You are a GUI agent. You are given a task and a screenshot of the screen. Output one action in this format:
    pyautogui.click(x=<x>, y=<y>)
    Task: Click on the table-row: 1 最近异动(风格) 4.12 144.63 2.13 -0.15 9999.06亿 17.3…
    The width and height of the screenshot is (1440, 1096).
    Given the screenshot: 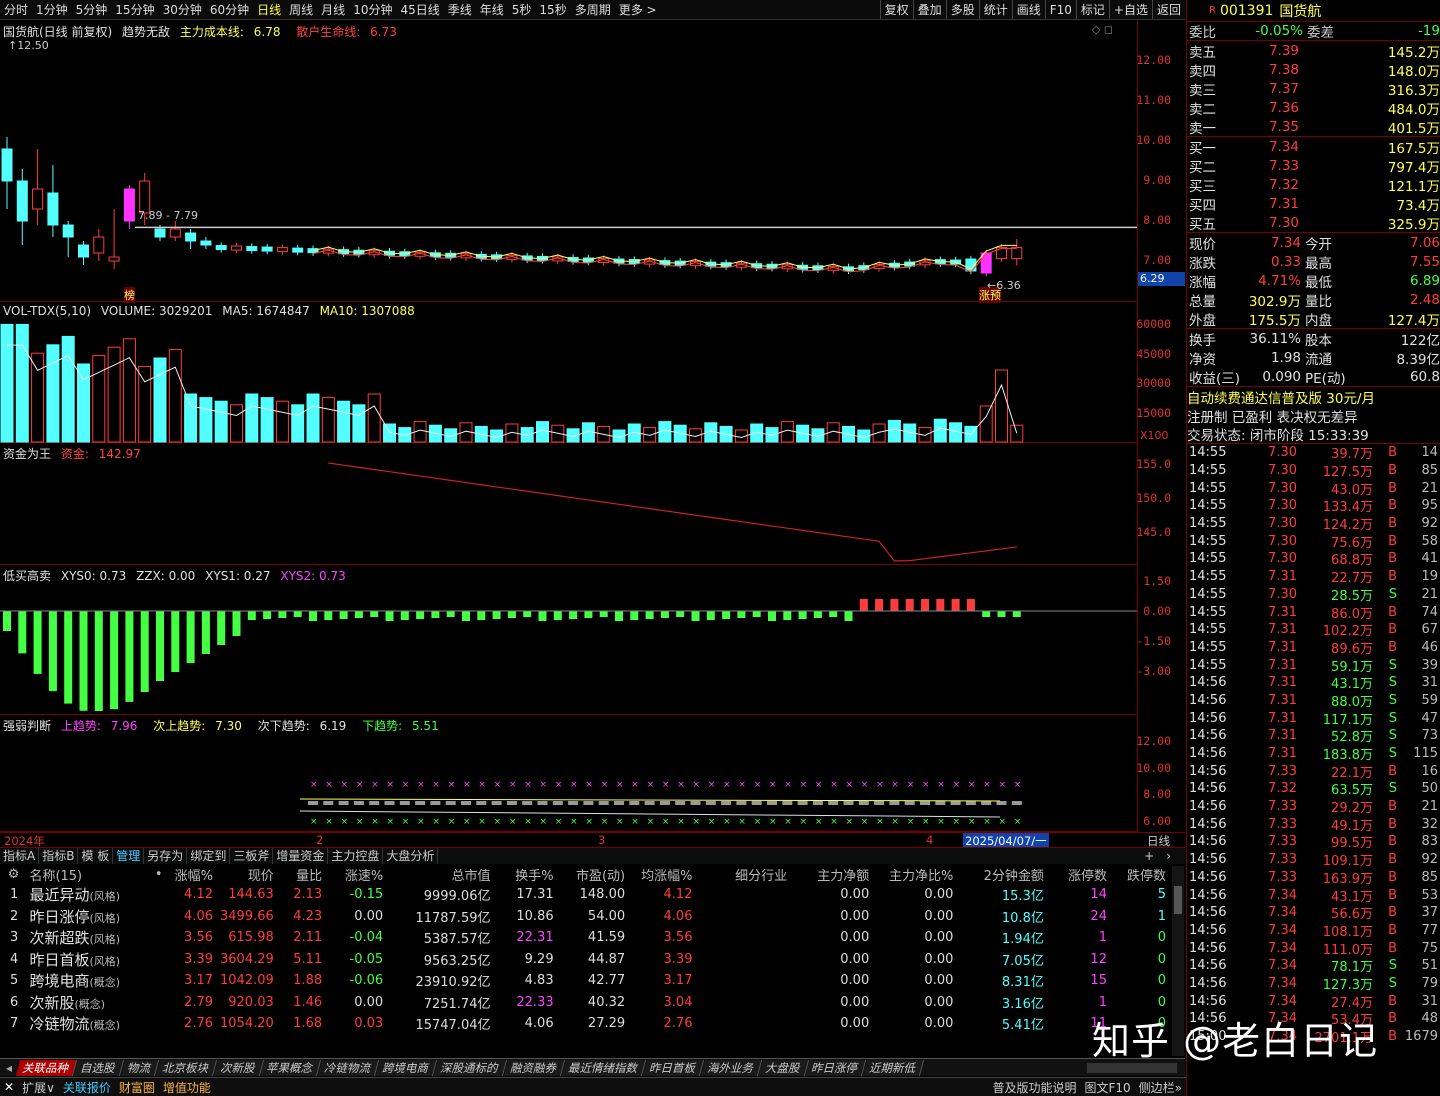 What is the action you would take?
    pyautogui.click(x=585, y=895)
    